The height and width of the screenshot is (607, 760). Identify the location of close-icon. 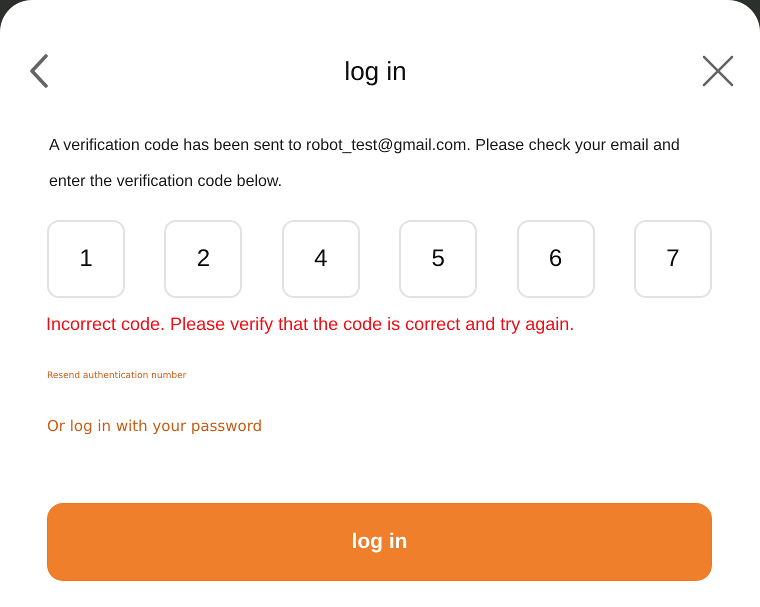
(718, 71).